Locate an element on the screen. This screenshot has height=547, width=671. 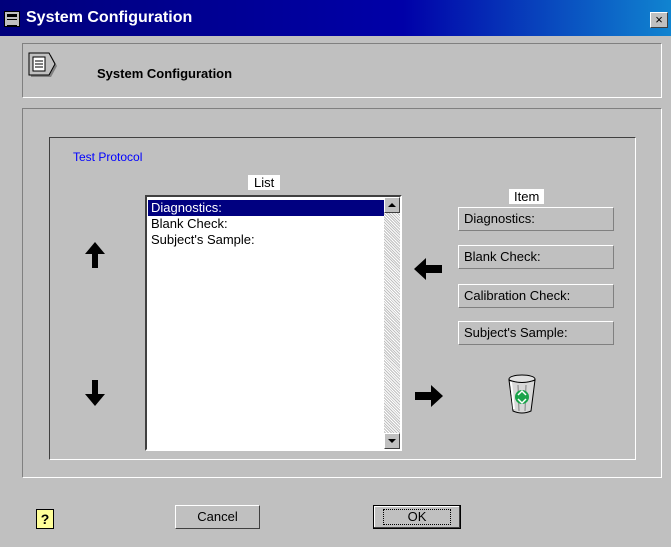
list-scrollbar is located at coordinates (392, 323).